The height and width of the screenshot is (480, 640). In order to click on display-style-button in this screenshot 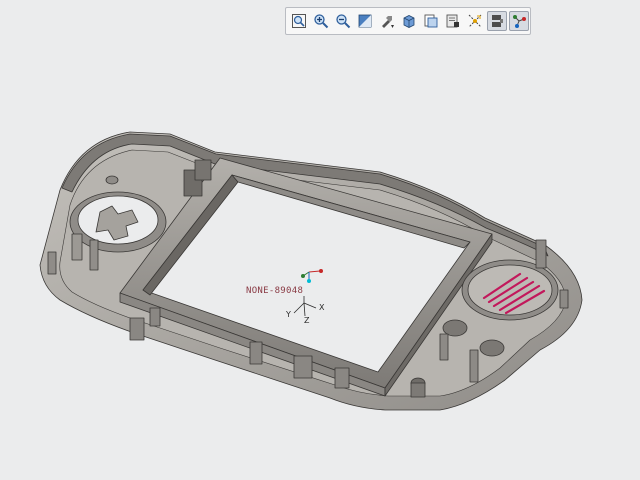, I will do `click(409, 21)`.